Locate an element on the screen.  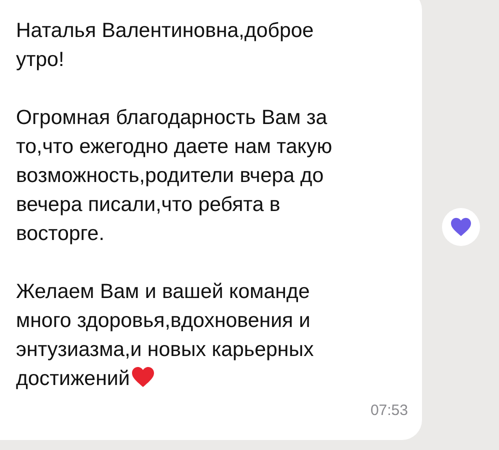
message-time: 07:53 is located at coordinates (389, 410).